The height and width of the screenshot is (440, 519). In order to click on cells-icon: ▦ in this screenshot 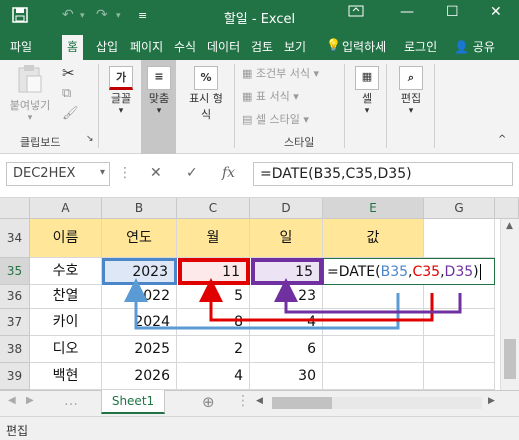, I will do `click(367, 78)`.